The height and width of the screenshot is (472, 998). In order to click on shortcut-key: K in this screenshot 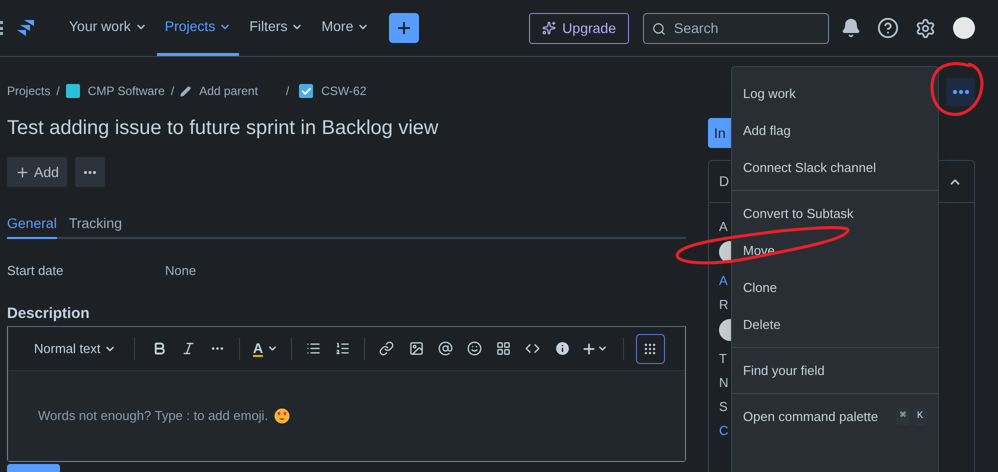, I will do `click(919, 416)`.